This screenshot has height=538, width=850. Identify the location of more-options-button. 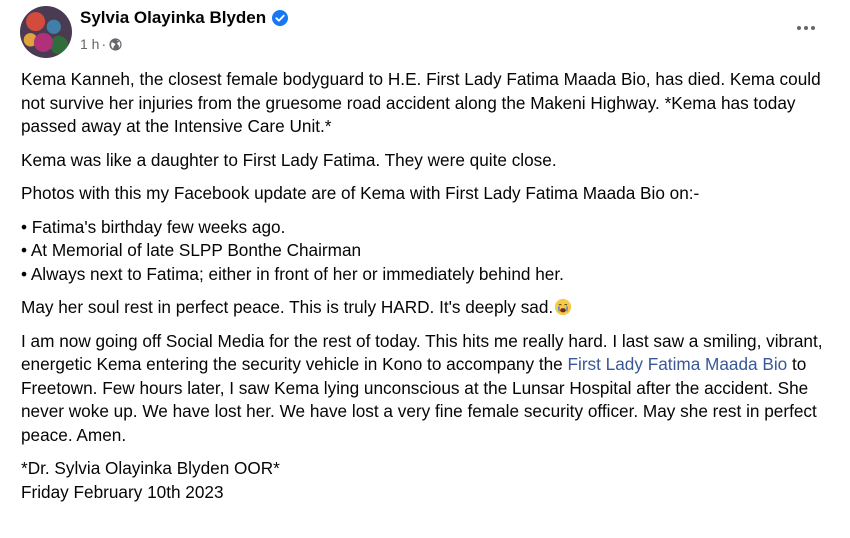
(806, 28).